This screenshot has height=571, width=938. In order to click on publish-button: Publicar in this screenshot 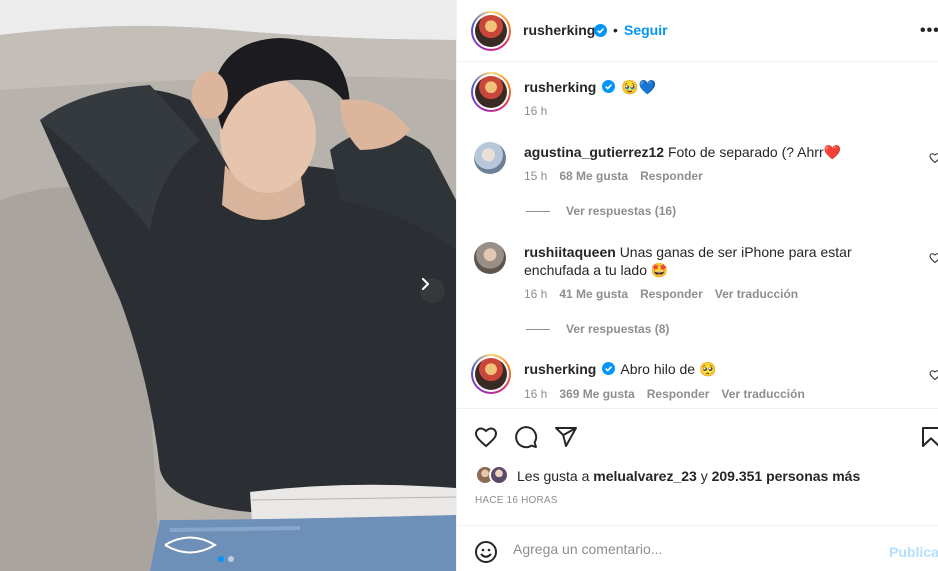, I will do `click(913, 552)`.